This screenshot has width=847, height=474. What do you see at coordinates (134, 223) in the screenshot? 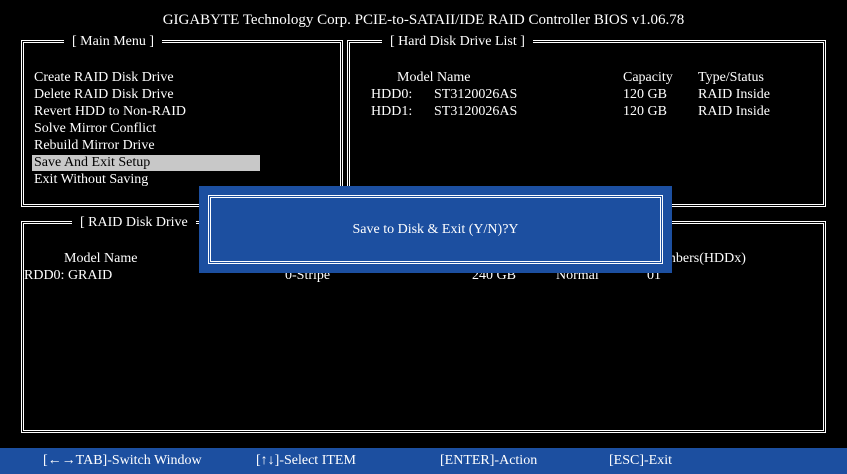
I see `raid-list-title: [ RAID Disk Drive` at bounding box center [134, 223].